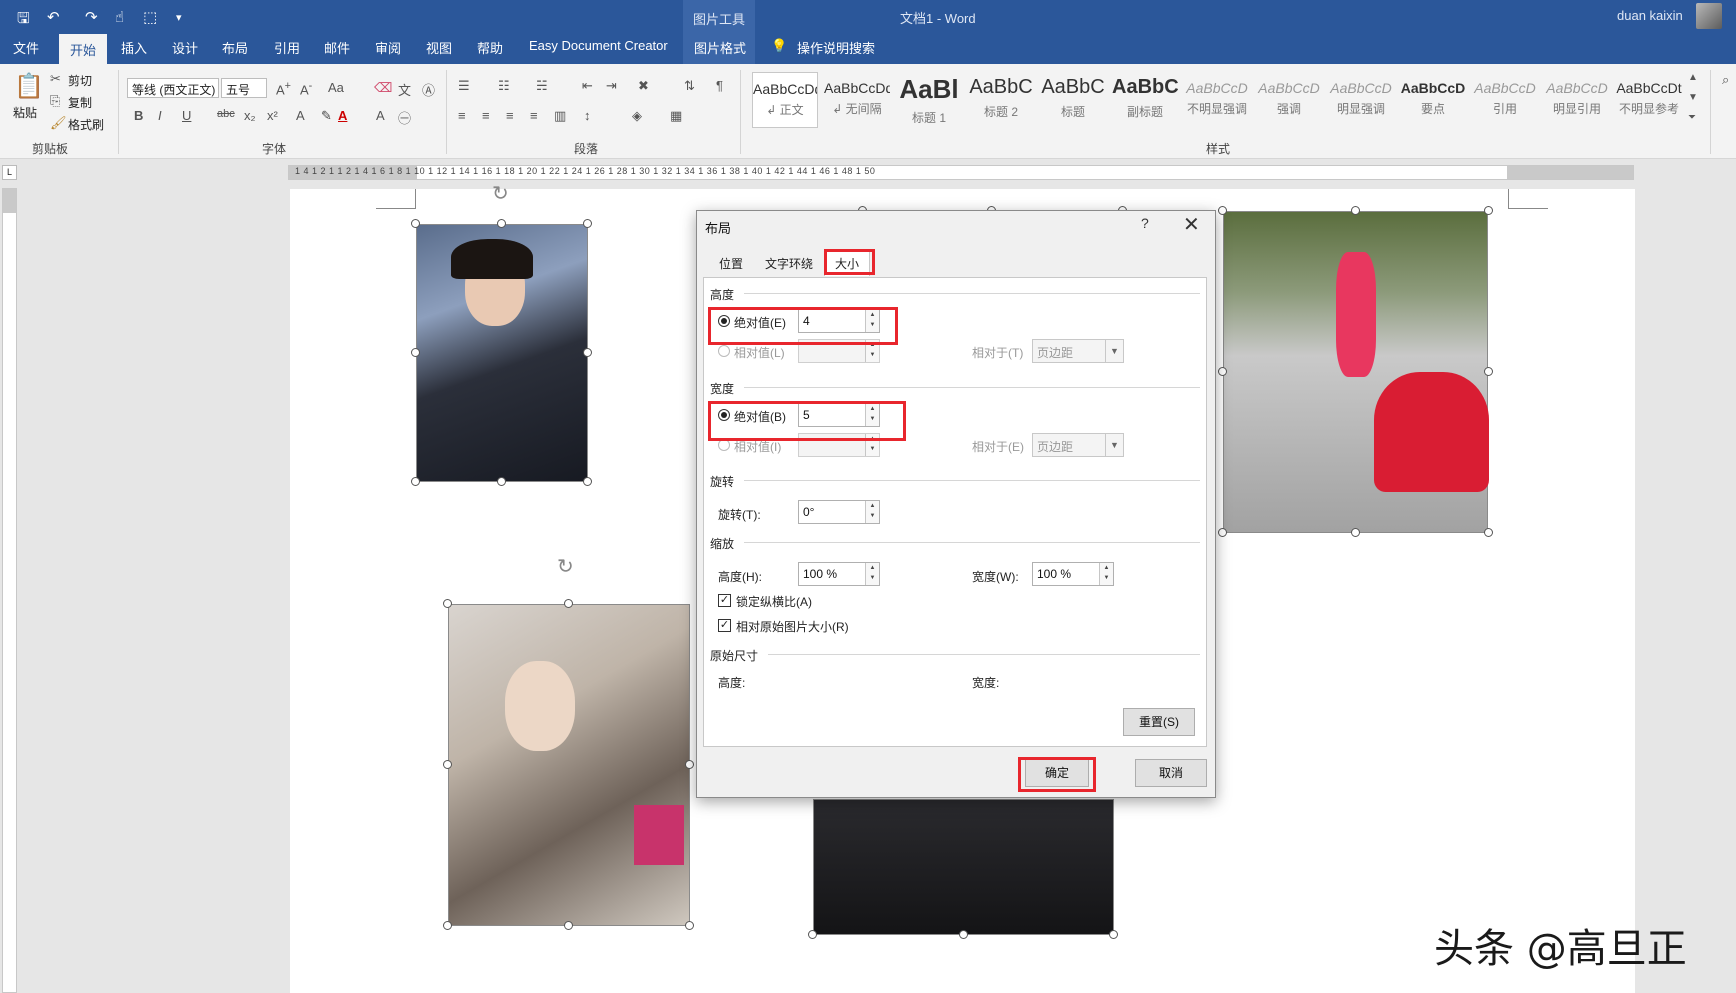 The image size is (1736, 993). What do you see at coordinates (235, 47) in the screenshot?
I see `tab-layout: 布局` at bounding box center [235, 47].